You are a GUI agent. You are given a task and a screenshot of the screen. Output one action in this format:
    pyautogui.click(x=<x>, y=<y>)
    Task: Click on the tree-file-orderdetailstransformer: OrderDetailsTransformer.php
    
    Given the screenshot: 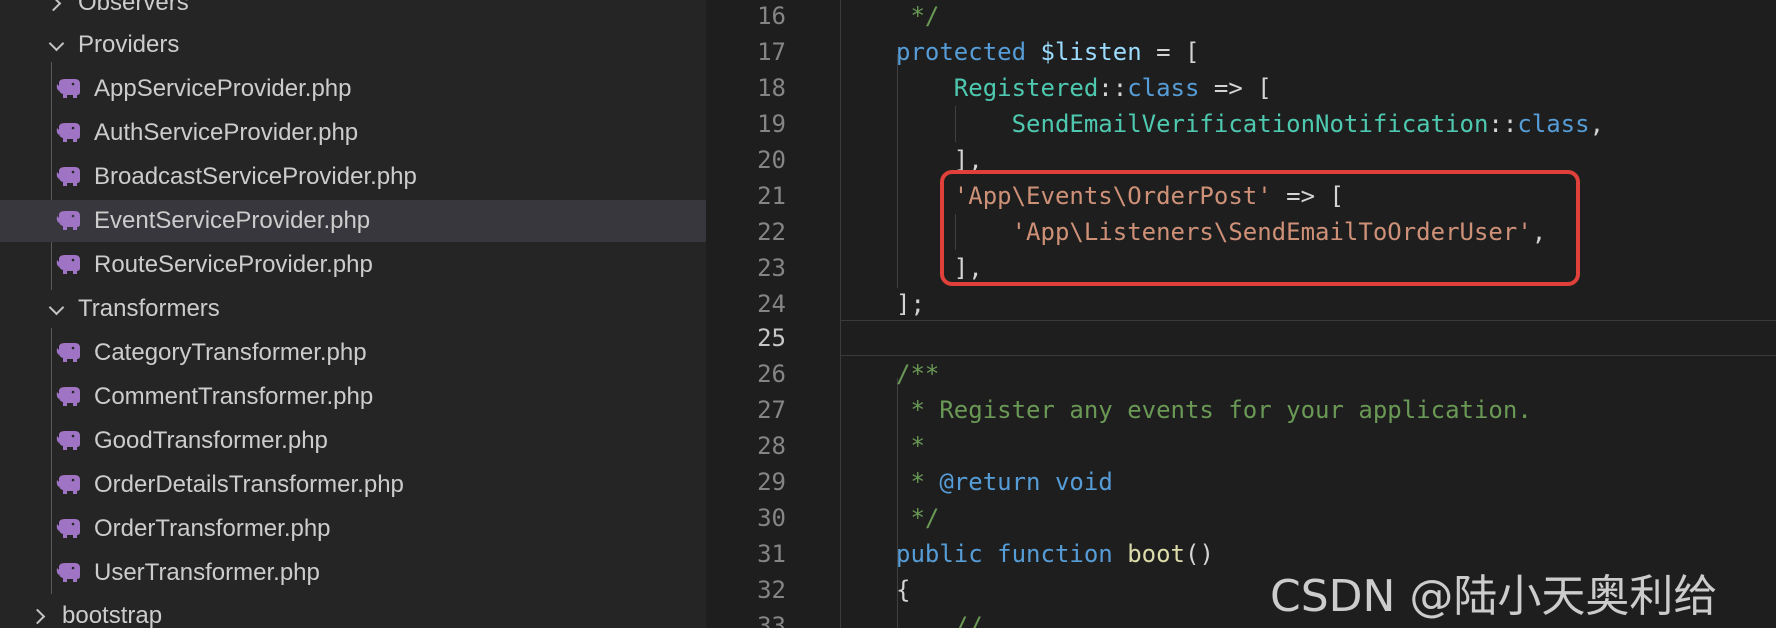 What is the action you would take?
    pyautogui.click(x=353, y=485)
    